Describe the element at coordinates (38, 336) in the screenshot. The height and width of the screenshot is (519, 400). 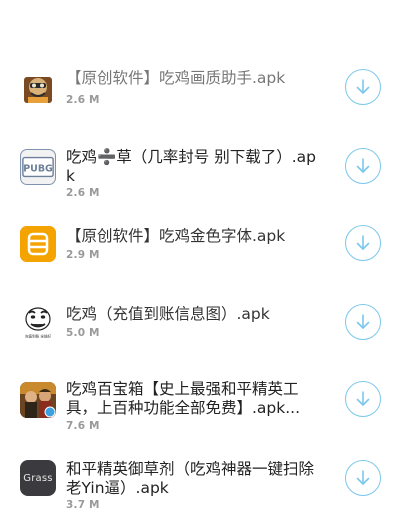
I see `icon-caption: 充值到账 全能好` at that location.